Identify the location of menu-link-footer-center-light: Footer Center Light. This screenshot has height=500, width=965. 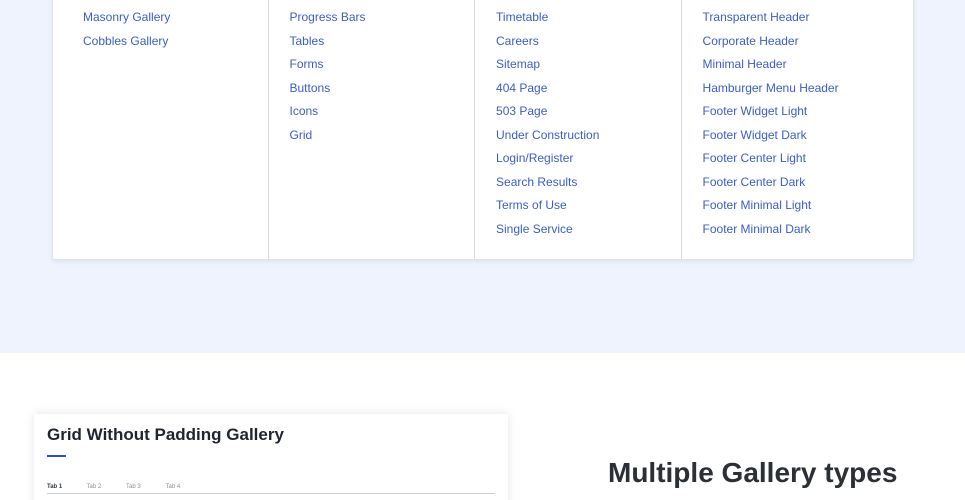
(771, 159).